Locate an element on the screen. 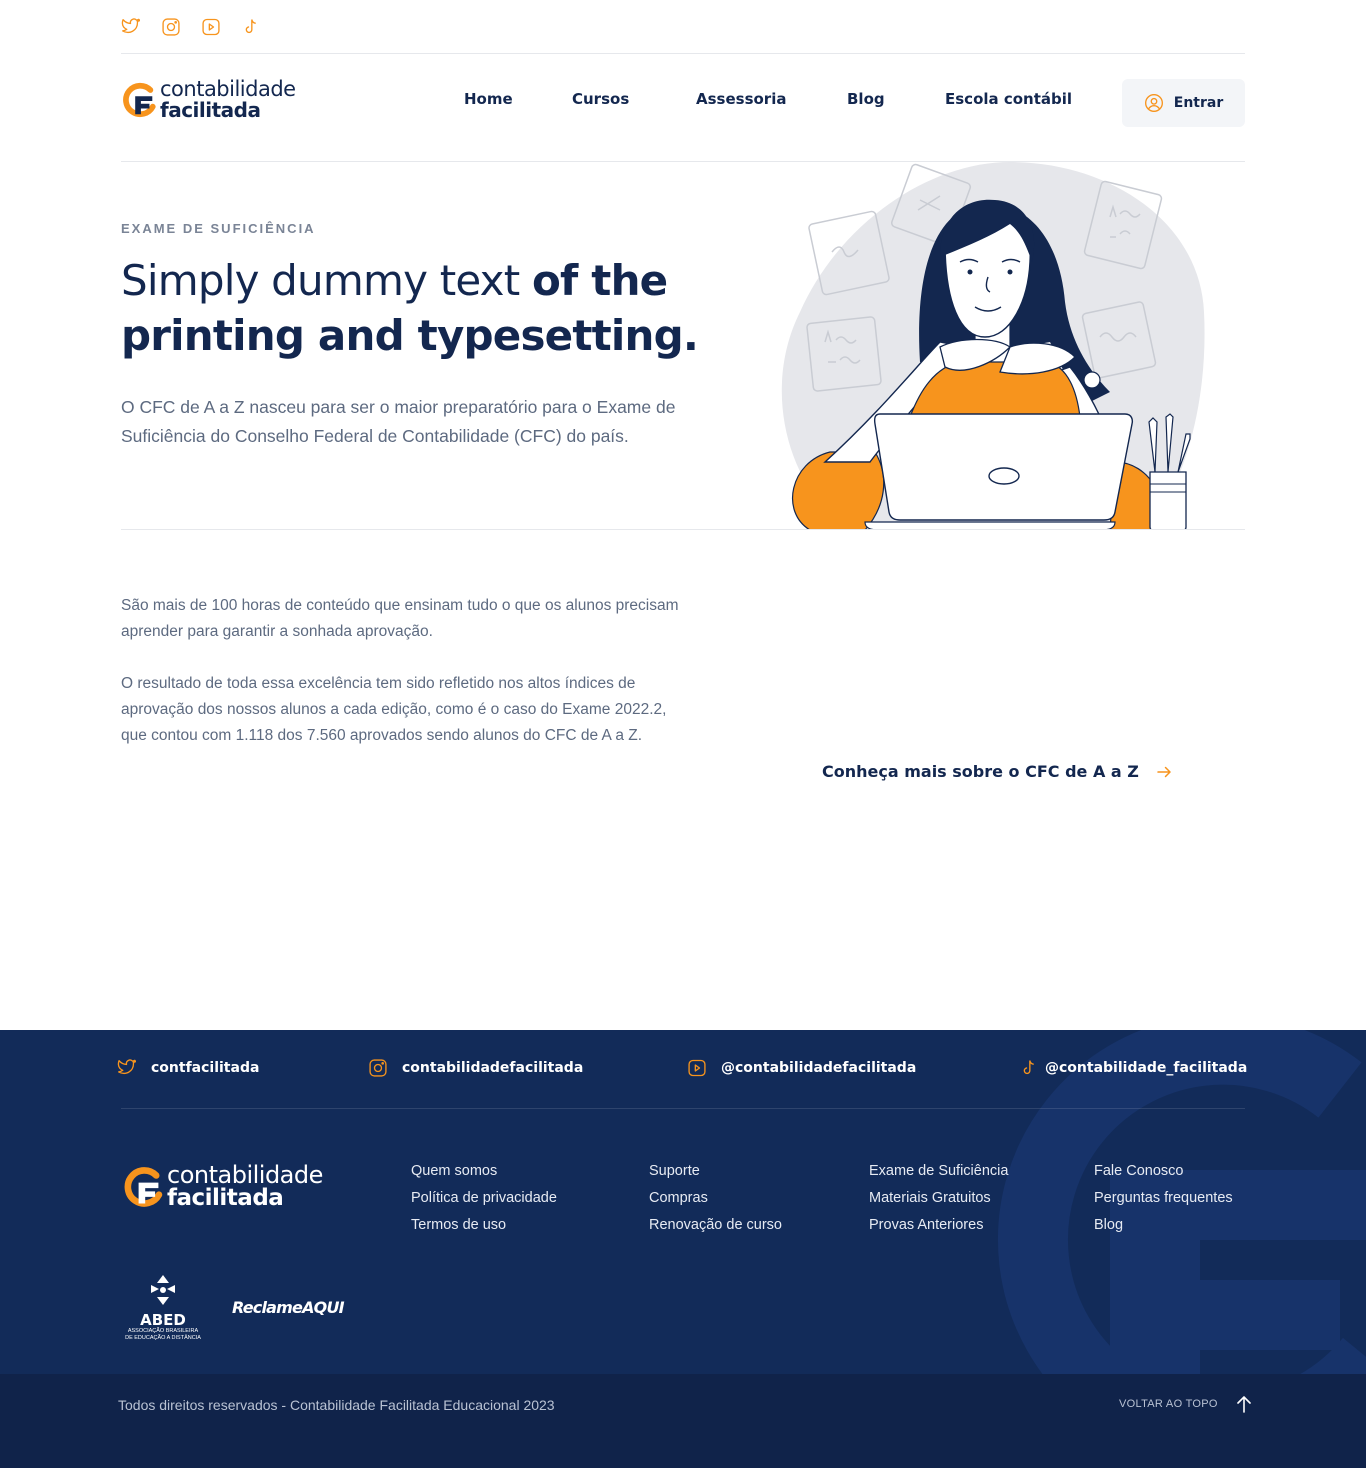  footer-link-termos-uso: Termos de uso is located at coordinates (484, 1225).